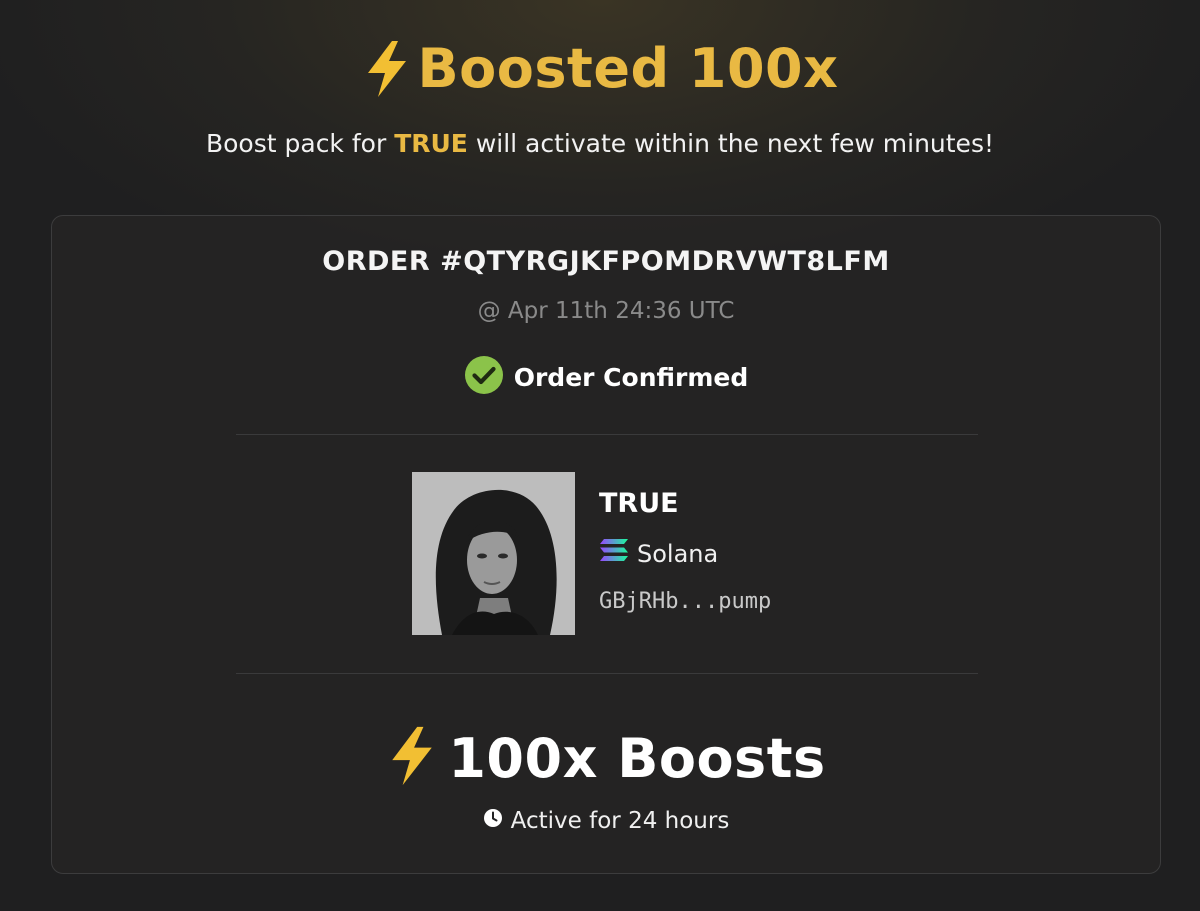 This screenshot has width=1200, height=911. Describe the element at coordinates (606, 261) in the screenshot. I see `order-id: ORDER #QTYRGJKFPOMDRVWT8LFM` at that location.